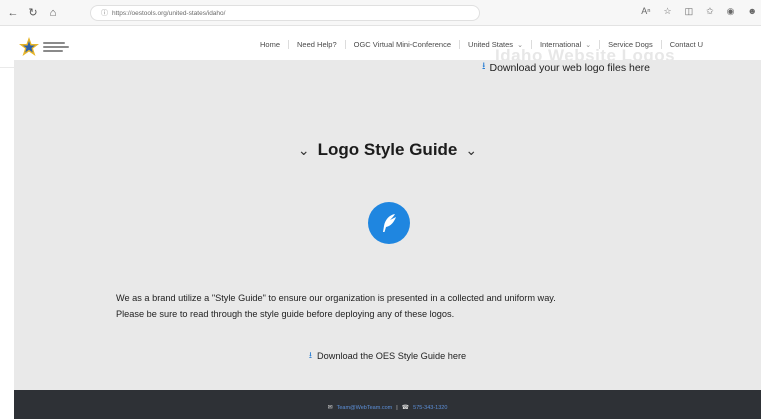  I want to click on home-icon: ⌂, so click(53, 13).